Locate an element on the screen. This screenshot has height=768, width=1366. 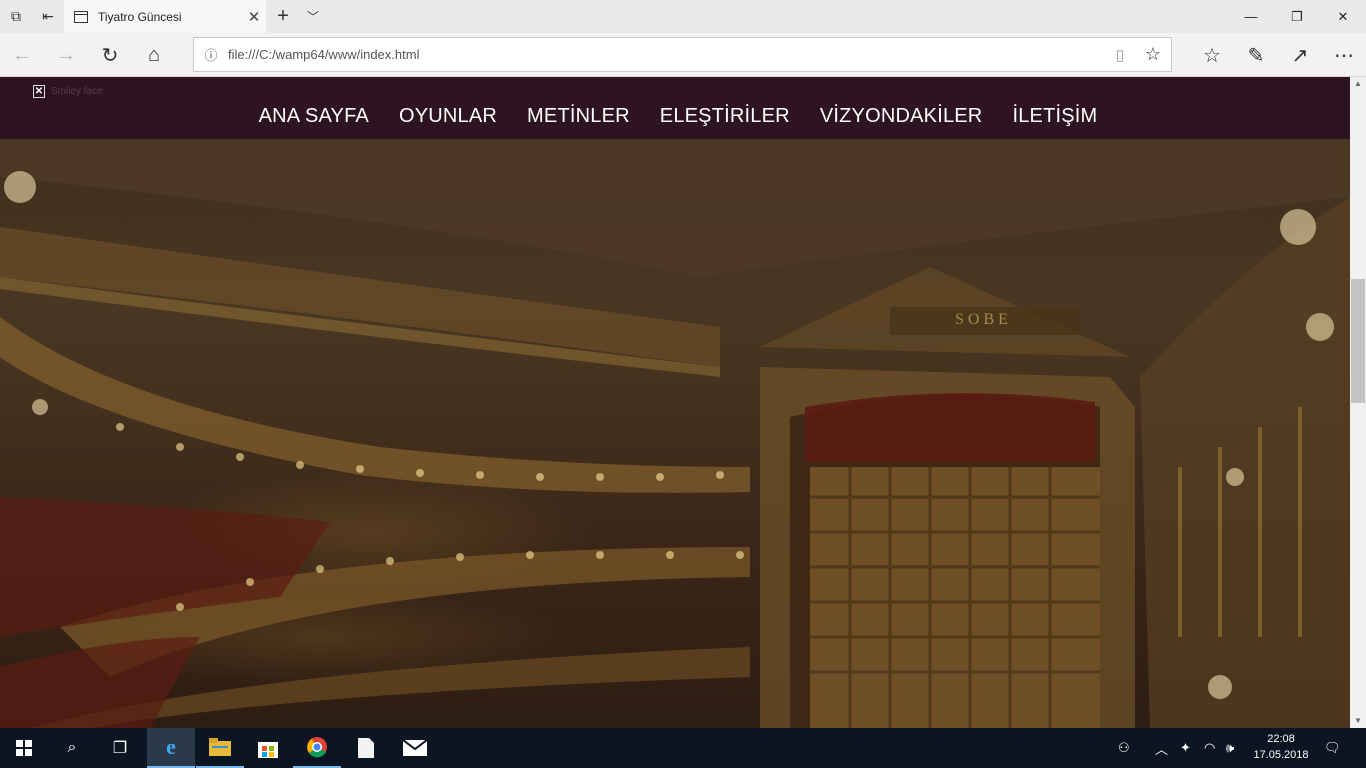
chevron-down-icon: ﹀ is located at coordinates (313, 16).